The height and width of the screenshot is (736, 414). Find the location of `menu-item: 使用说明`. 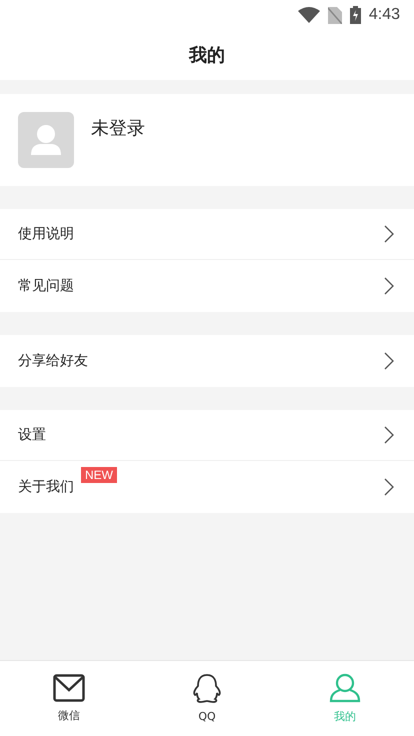

menu-item: 使用说明 is located at coordinates (207, 234).